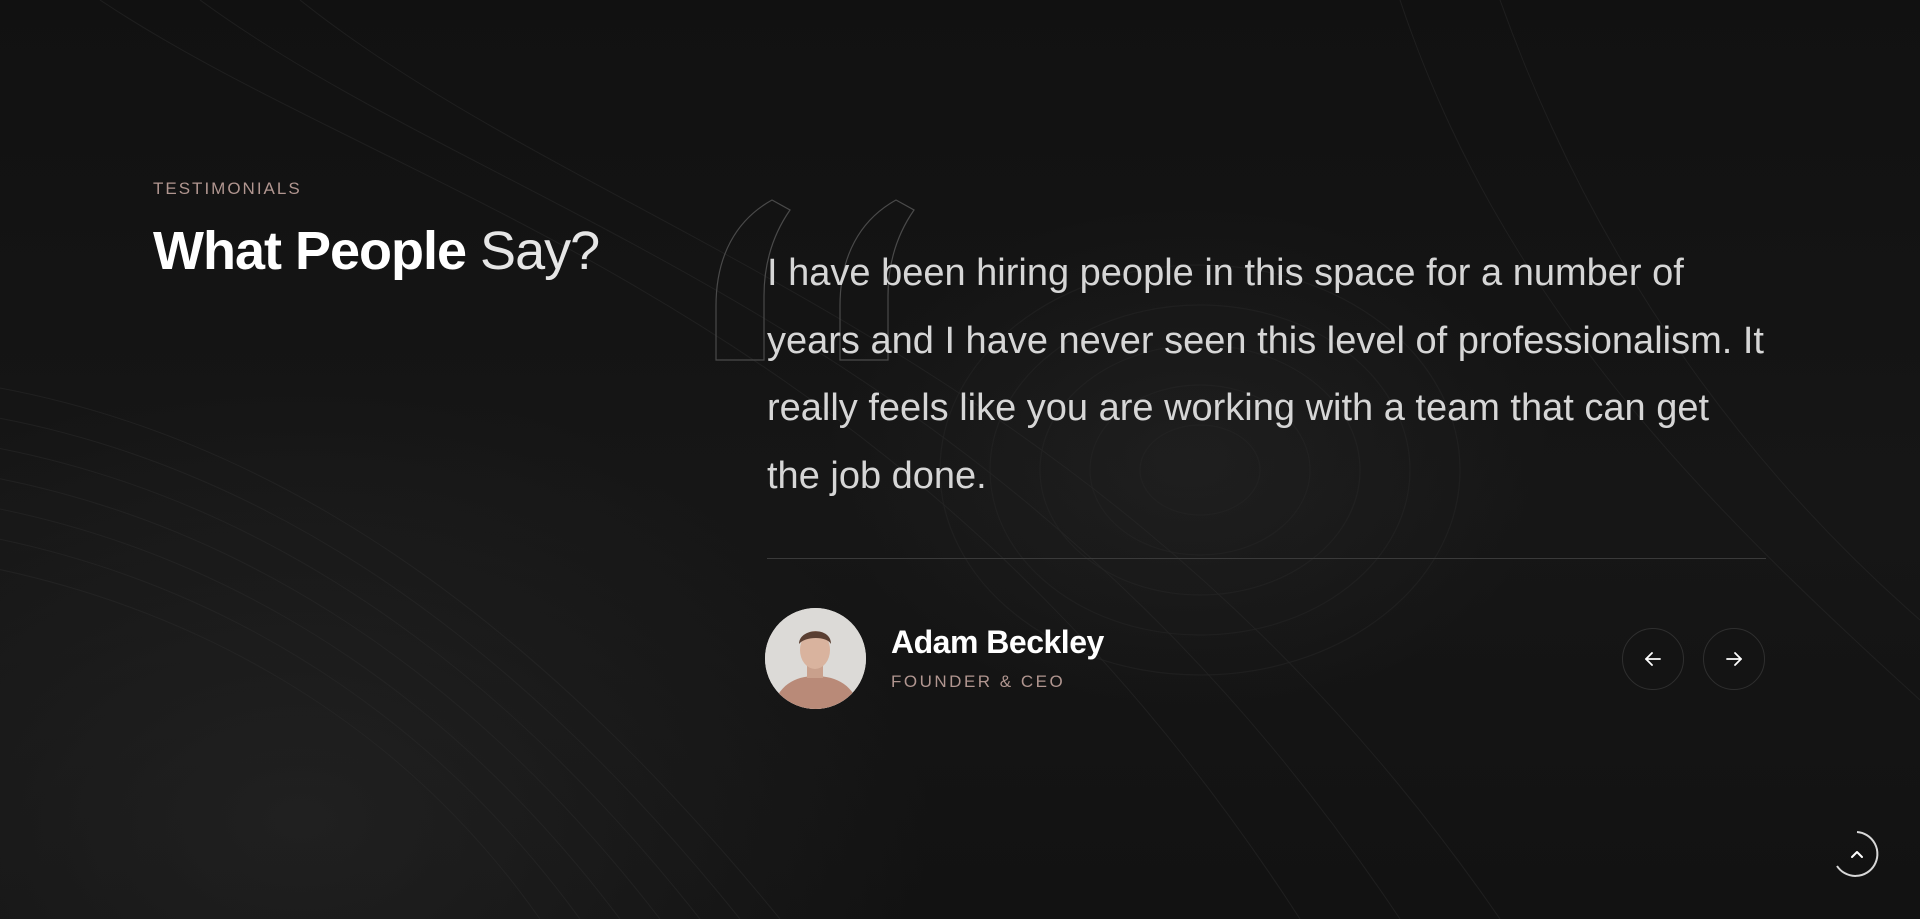 The image size is (1920, 919). I want to click on author-avatar, so click(815, 658).